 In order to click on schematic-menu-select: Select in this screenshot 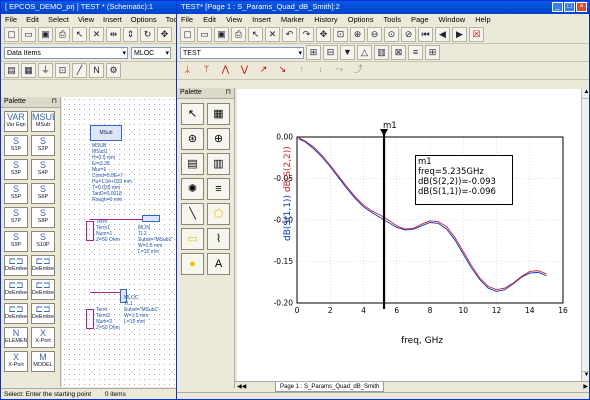, I will do `click(58, 20)`.